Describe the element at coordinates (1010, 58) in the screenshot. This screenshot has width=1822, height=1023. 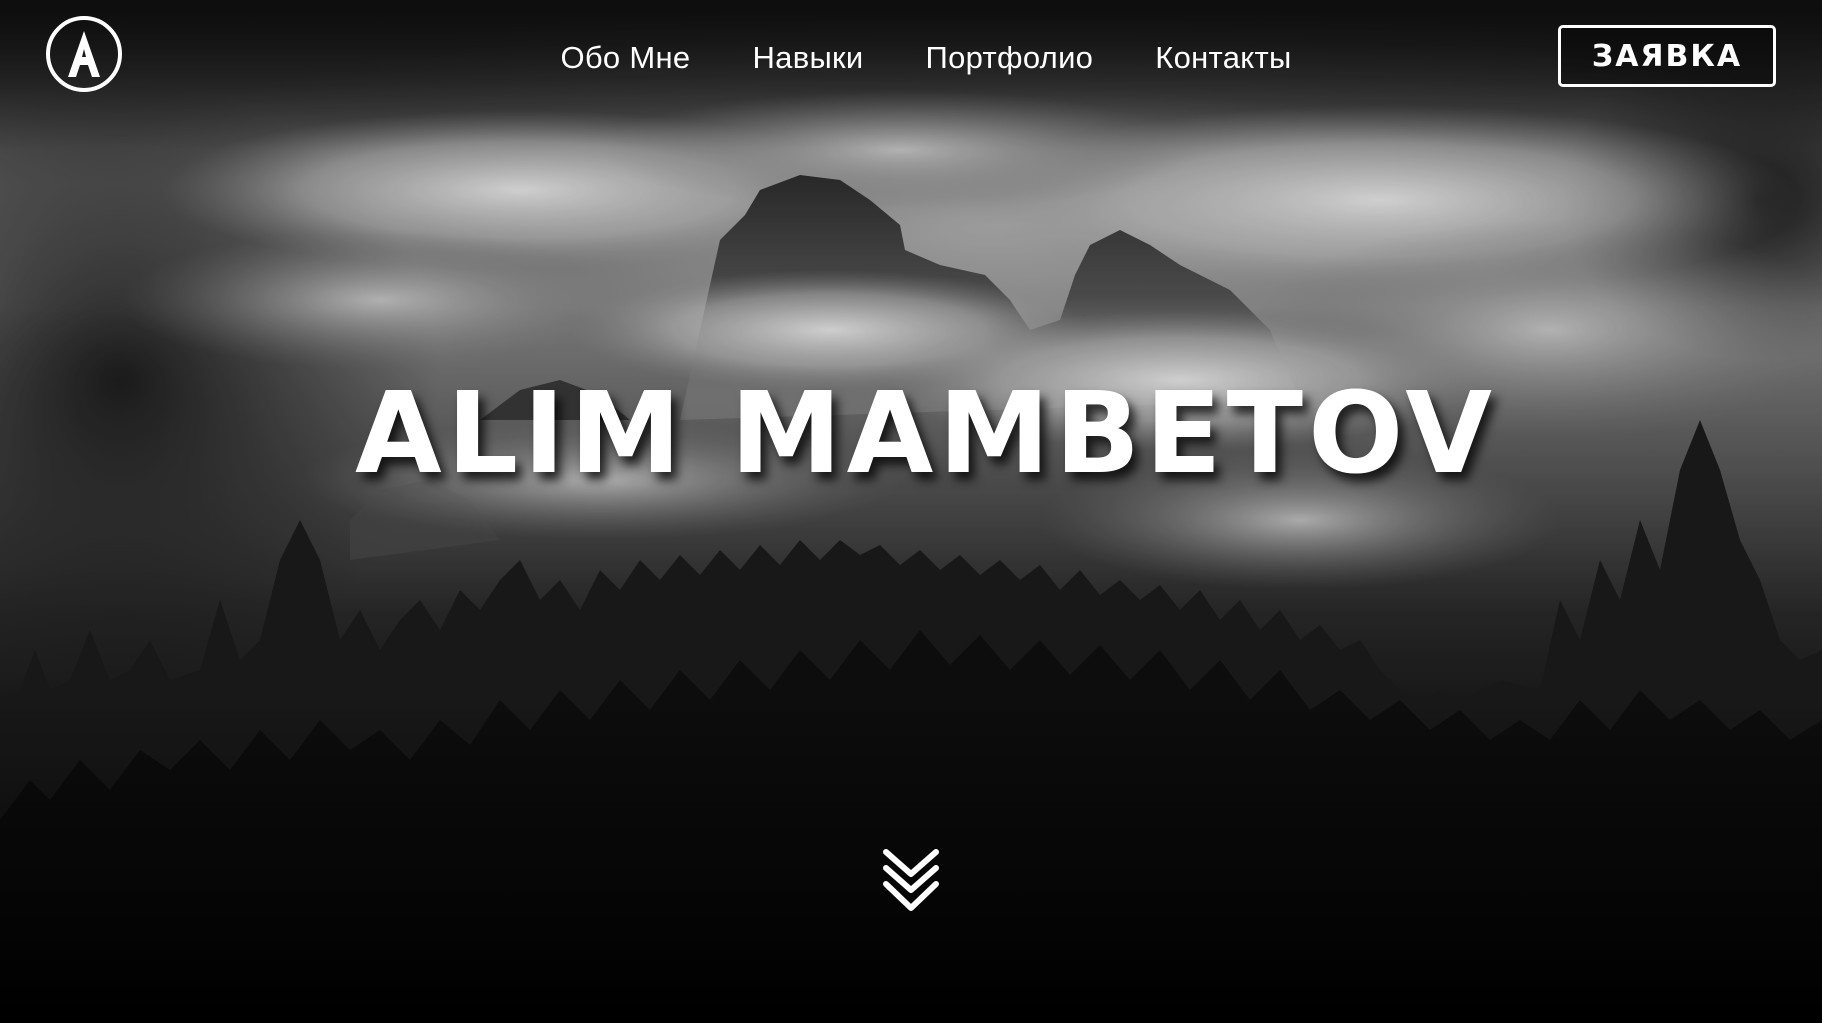
I see `nav-item-portfolio: Портфолио` at that location.